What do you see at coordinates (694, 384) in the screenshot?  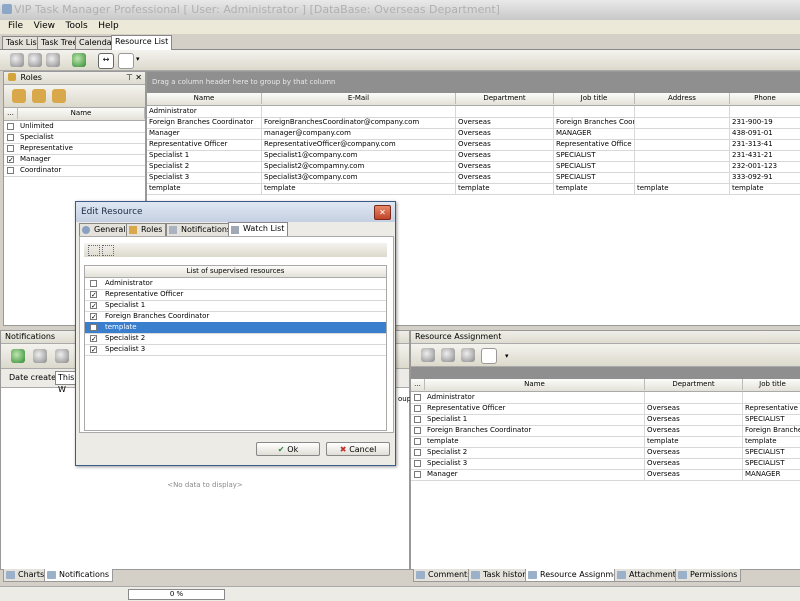 I see `assignment-col-header: Department` at bounding box center [694, 384].